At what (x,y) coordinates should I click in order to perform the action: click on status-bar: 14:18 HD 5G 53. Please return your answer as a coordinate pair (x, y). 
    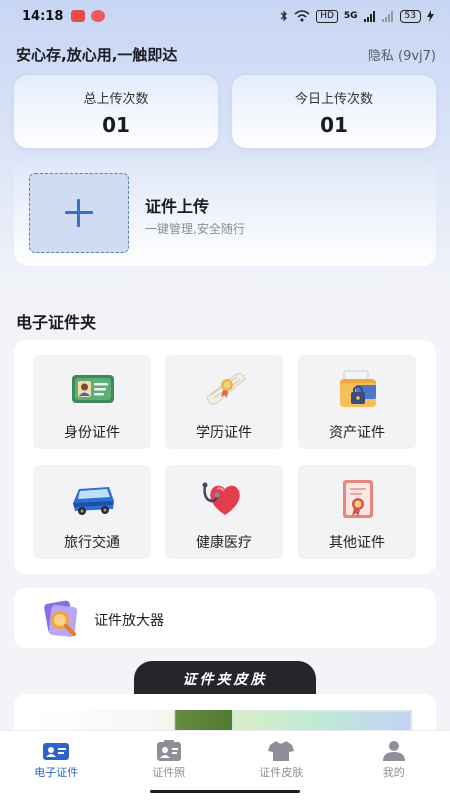
    Looking at the image, I should click on (225, 16).